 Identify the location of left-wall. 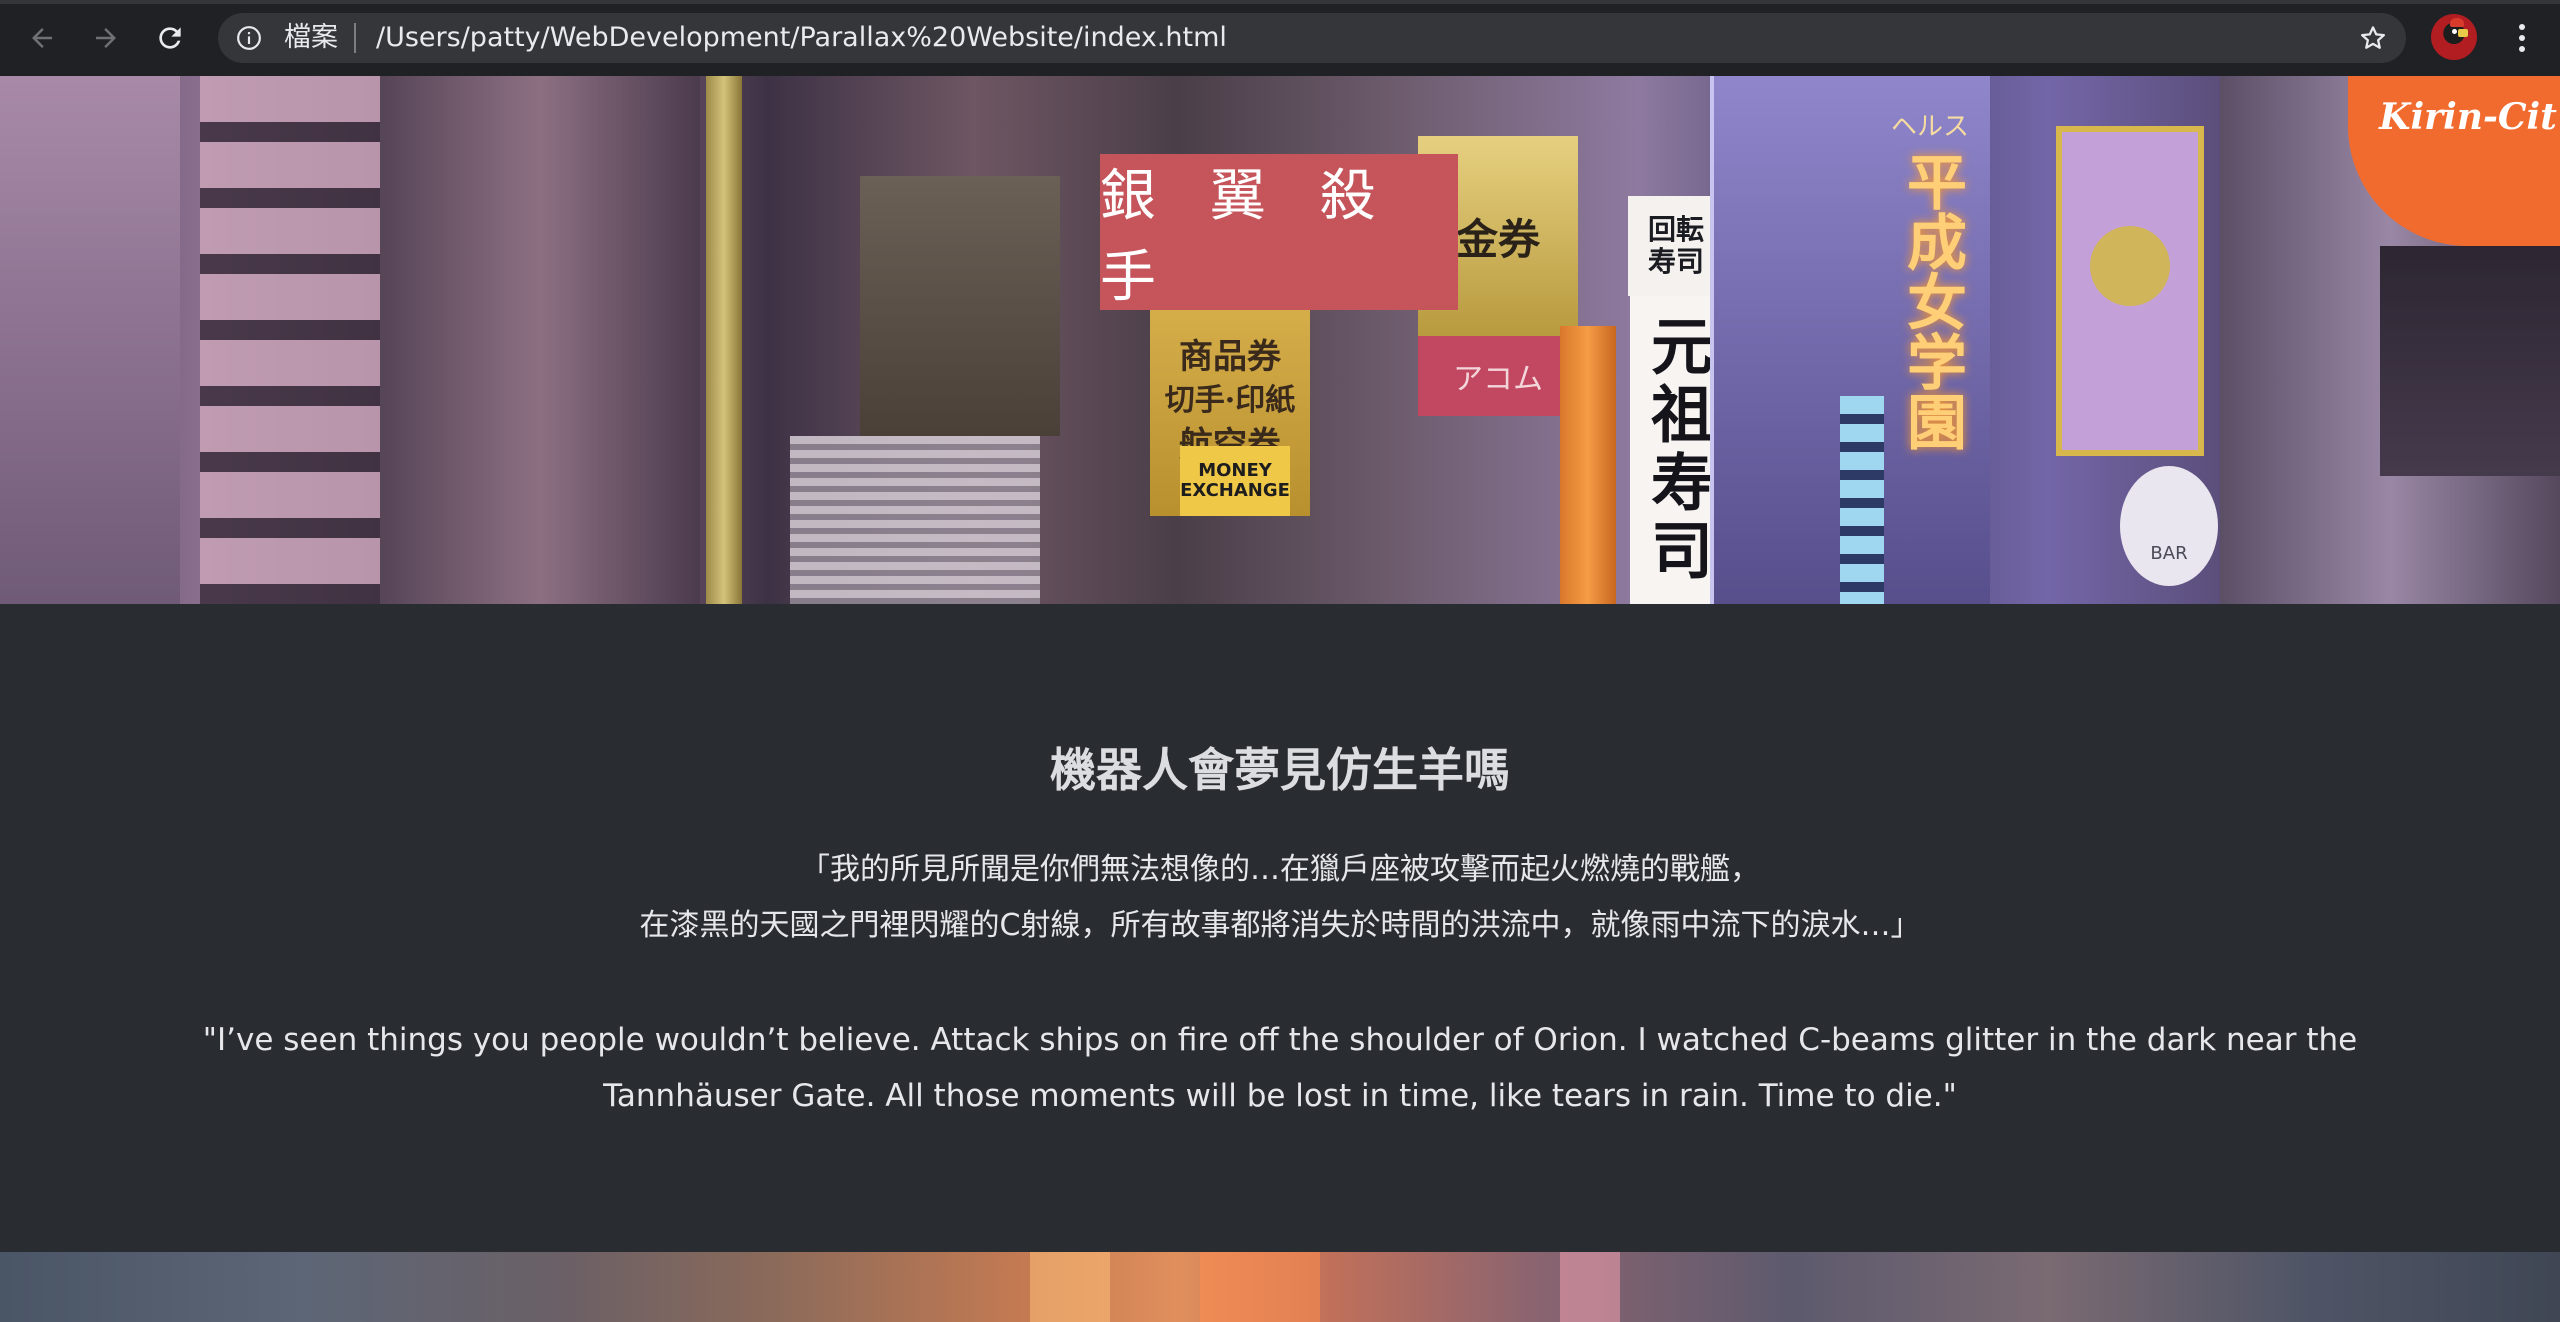
(540, 340).